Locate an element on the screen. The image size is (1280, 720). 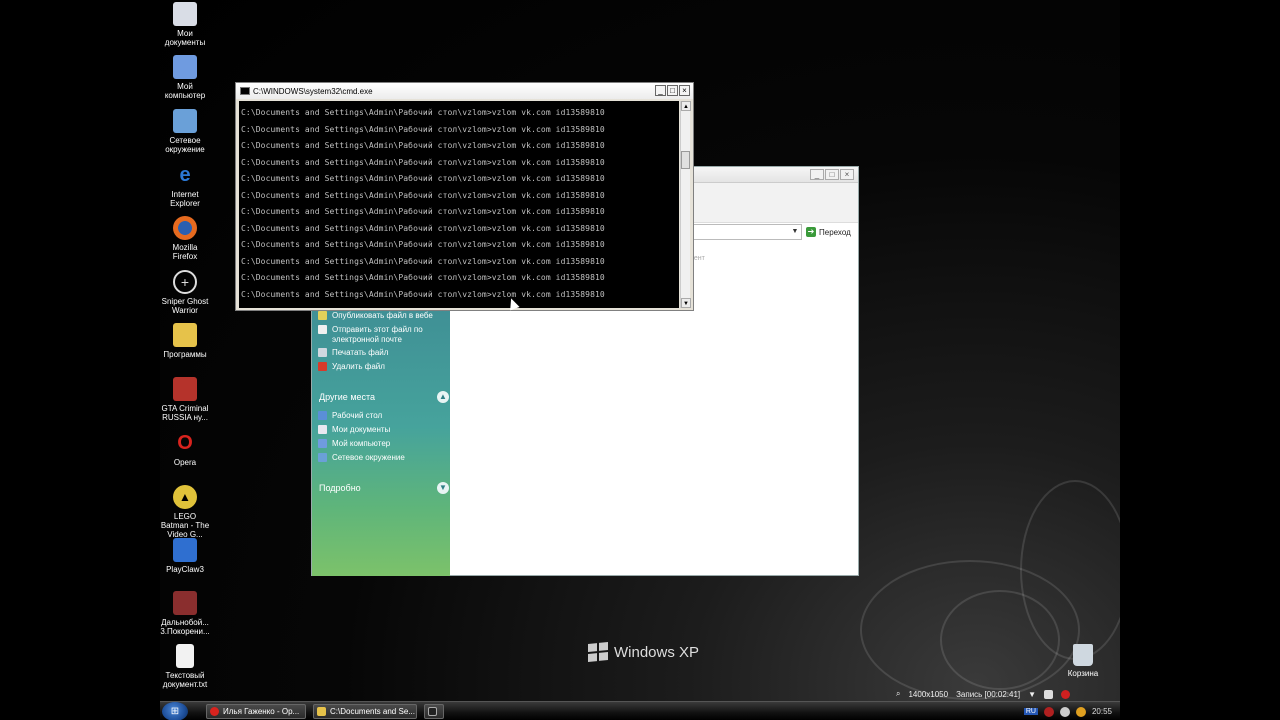
wallpaper-swirl is located at coordinates (1070, 570).